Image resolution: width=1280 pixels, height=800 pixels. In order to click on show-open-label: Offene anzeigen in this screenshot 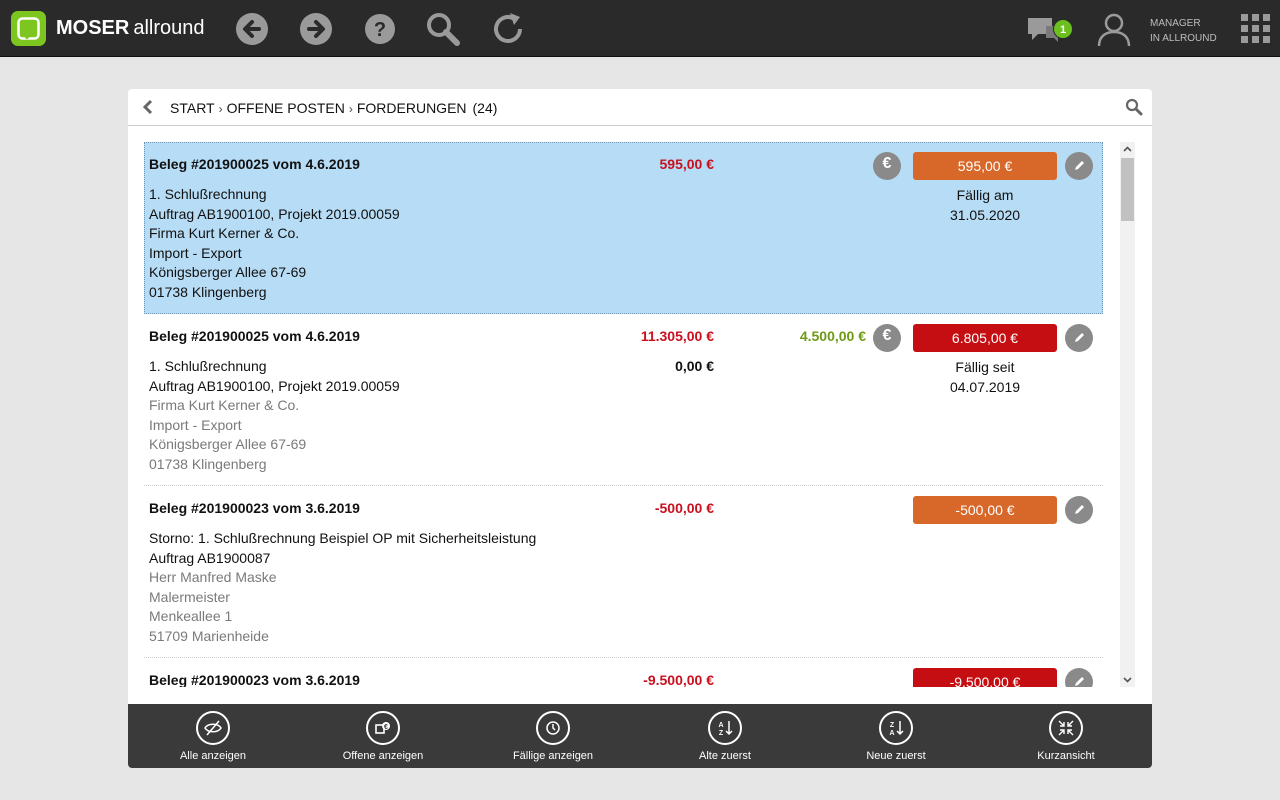, I will do `click(383, 756)`.